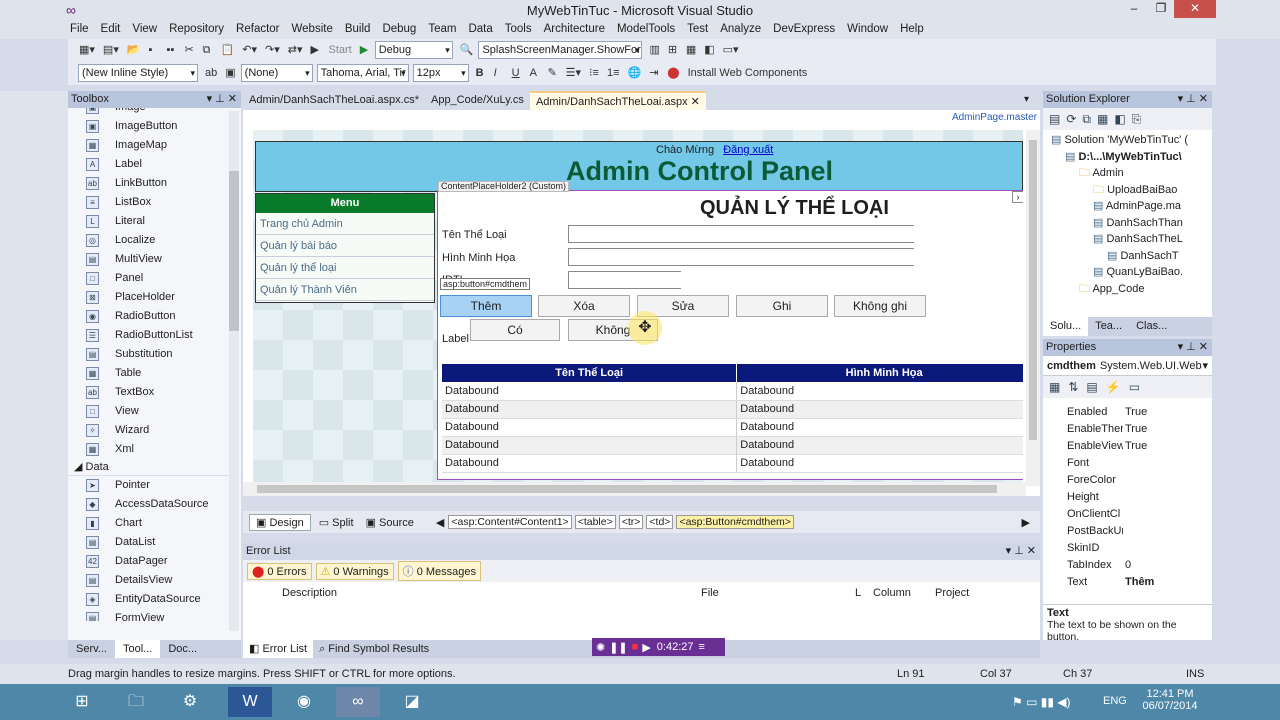  I want to click on clock: 12:41 PM 06/07/2014, so click(1170, 700).